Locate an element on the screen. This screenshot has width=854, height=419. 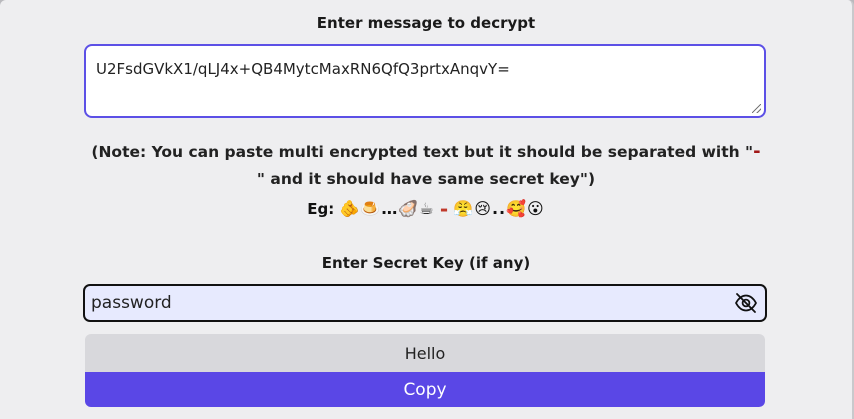
secret-key-label: Enter Secret Key (if any) is located at coordinates (426, 263).